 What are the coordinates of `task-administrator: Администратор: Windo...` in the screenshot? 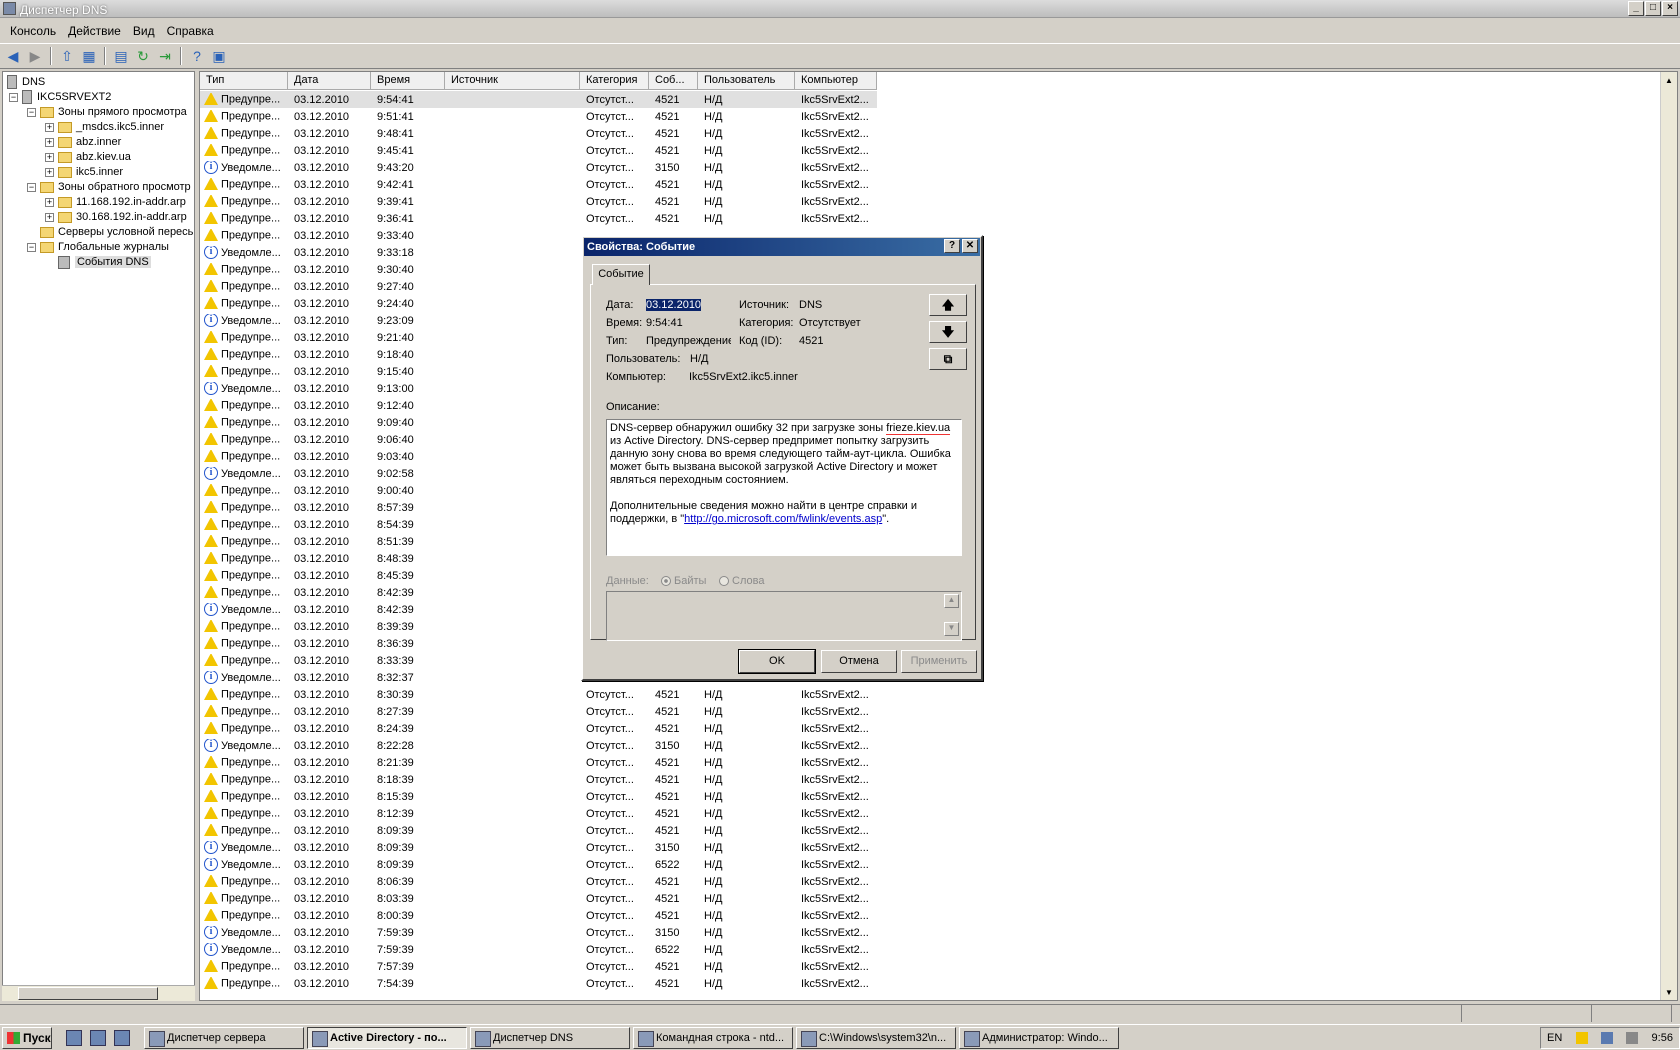 It's located at (1039, 1037).